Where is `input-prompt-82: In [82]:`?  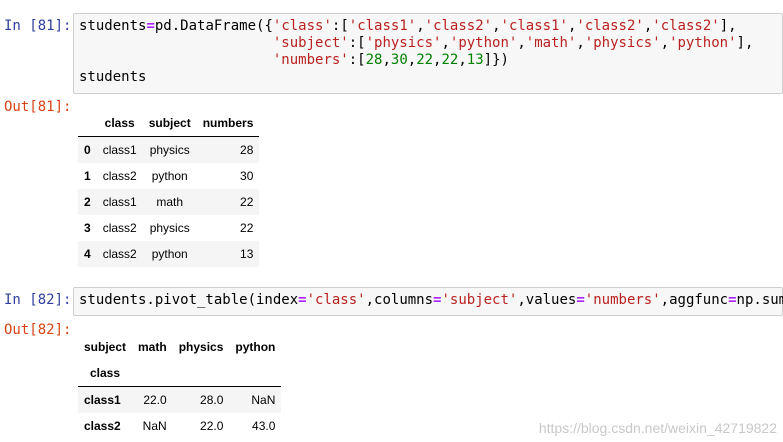 input-prompt-82: In [82]: is located at coordinates (38, 300).